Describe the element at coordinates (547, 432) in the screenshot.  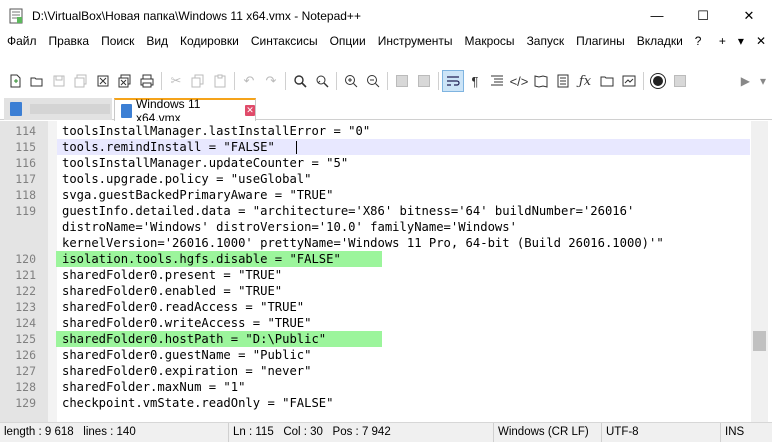
I see `status-eol: Windows (CR LF)` at that location.